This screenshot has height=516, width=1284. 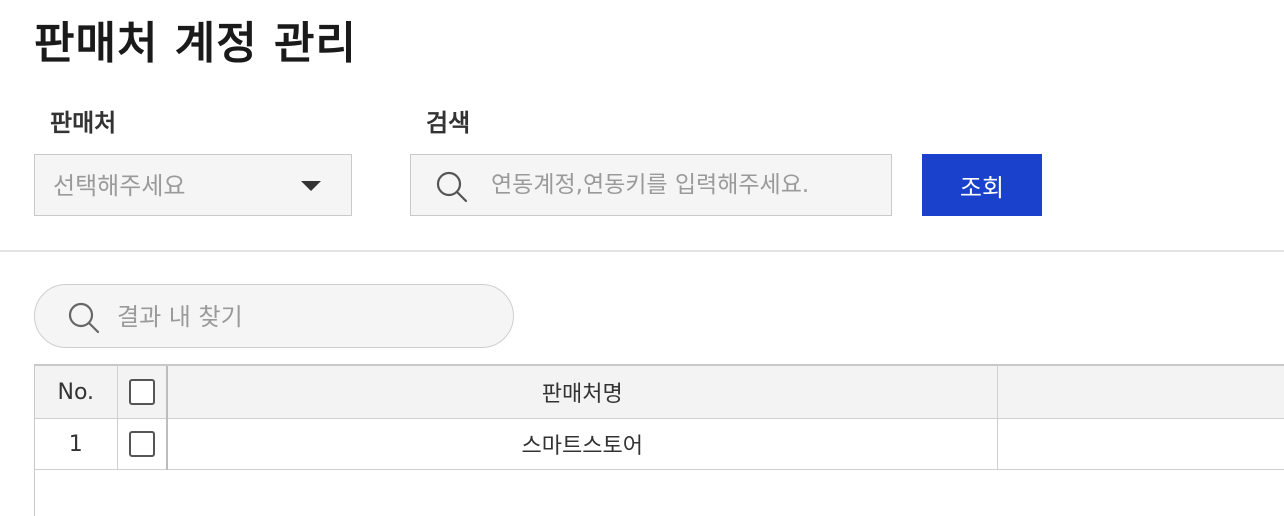 I want to click on column-header-checkbox, so click(x=142, y=392).